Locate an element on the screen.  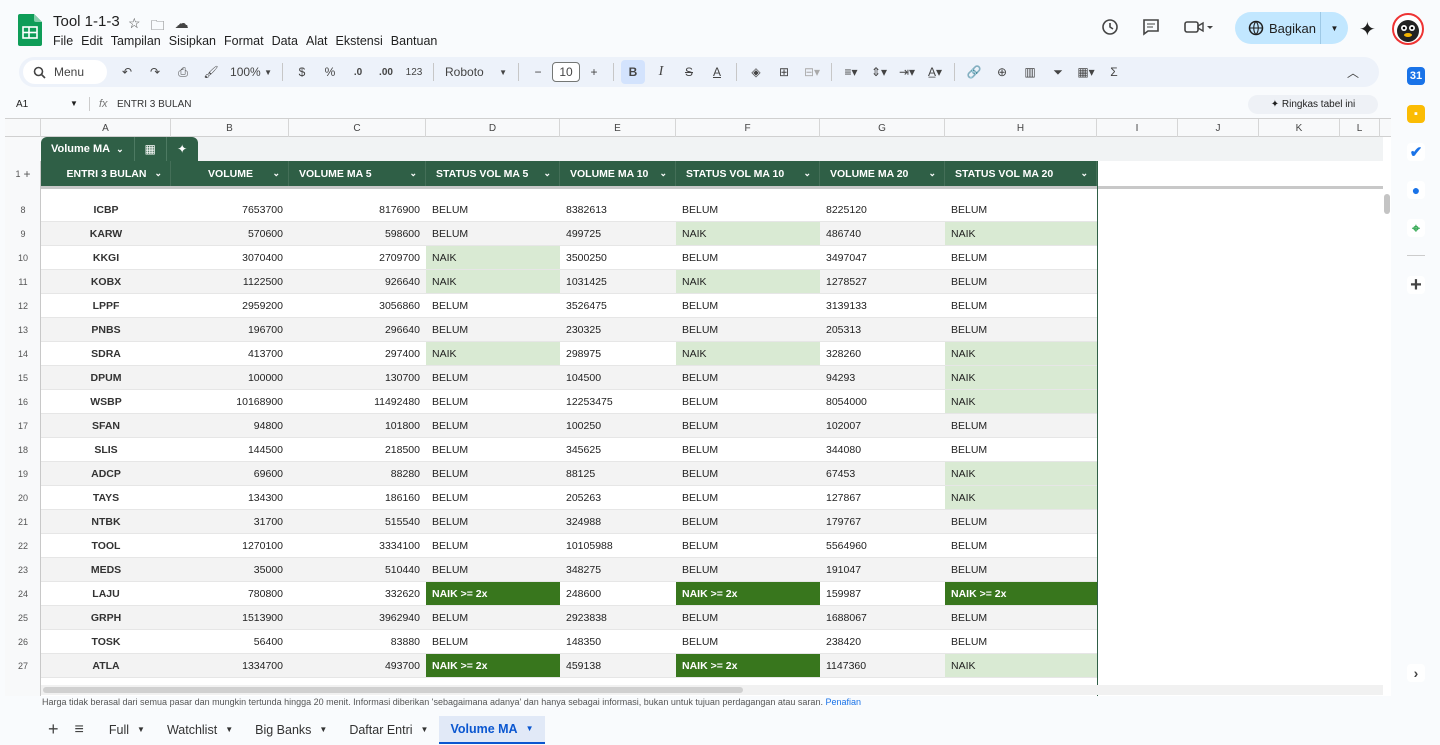
ticker-cell: PNBS is located at coordinates (106, 330).